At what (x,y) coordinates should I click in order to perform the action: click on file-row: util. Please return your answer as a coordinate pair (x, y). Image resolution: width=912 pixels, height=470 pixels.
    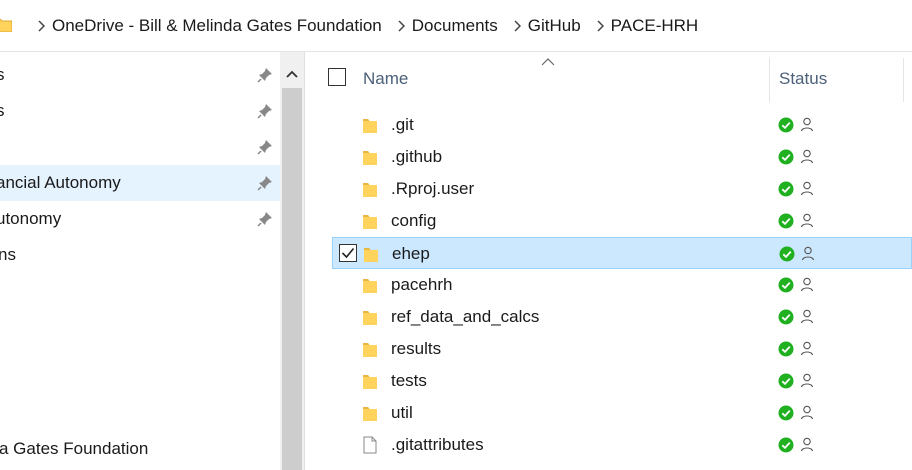
    Looking at the image, I should click on (622, 413).